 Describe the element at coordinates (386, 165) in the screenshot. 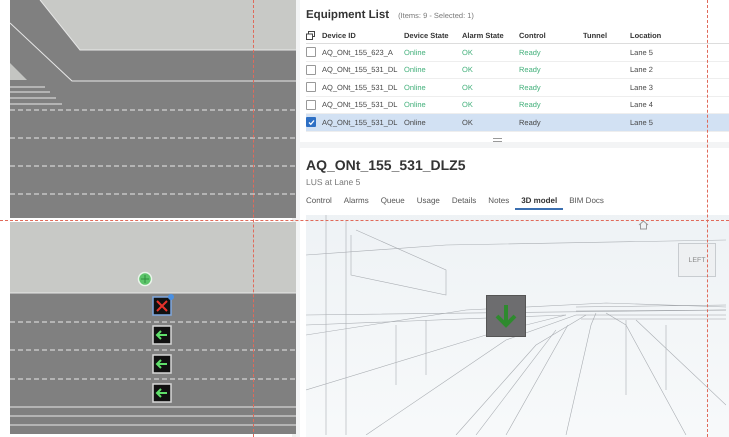

I see `device-title: AQ_ONt_155_531_DLZ5` at that location.